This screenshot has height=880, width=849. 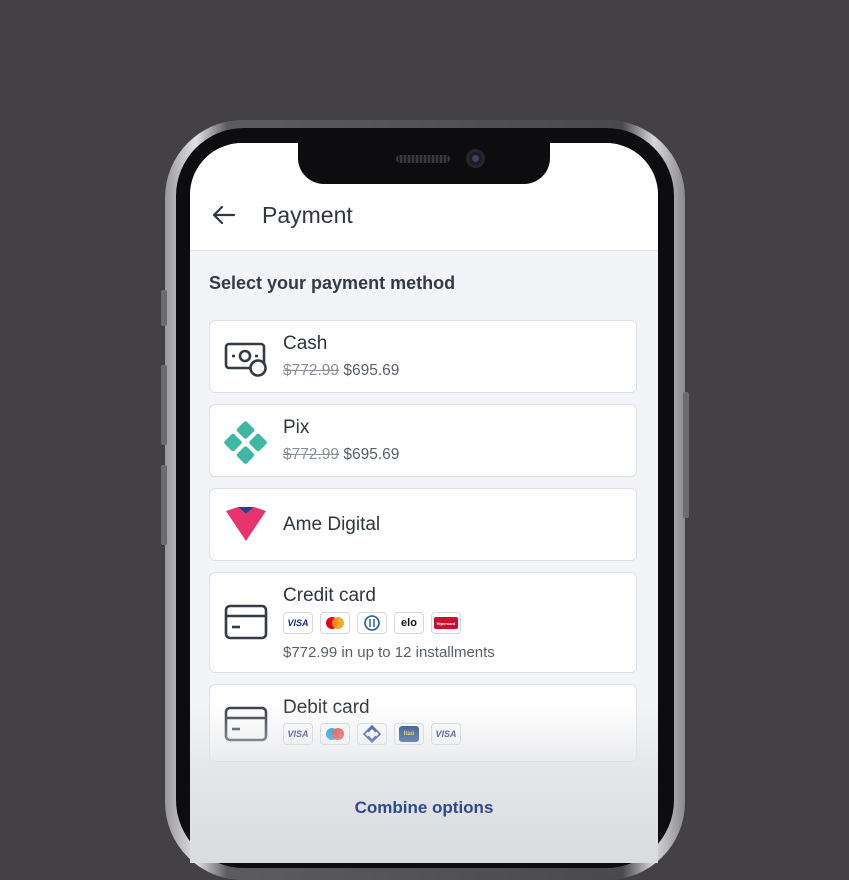 I want to click on payment-method-cash: Cash $772.99 $695.69, so click(x=423, y=356).